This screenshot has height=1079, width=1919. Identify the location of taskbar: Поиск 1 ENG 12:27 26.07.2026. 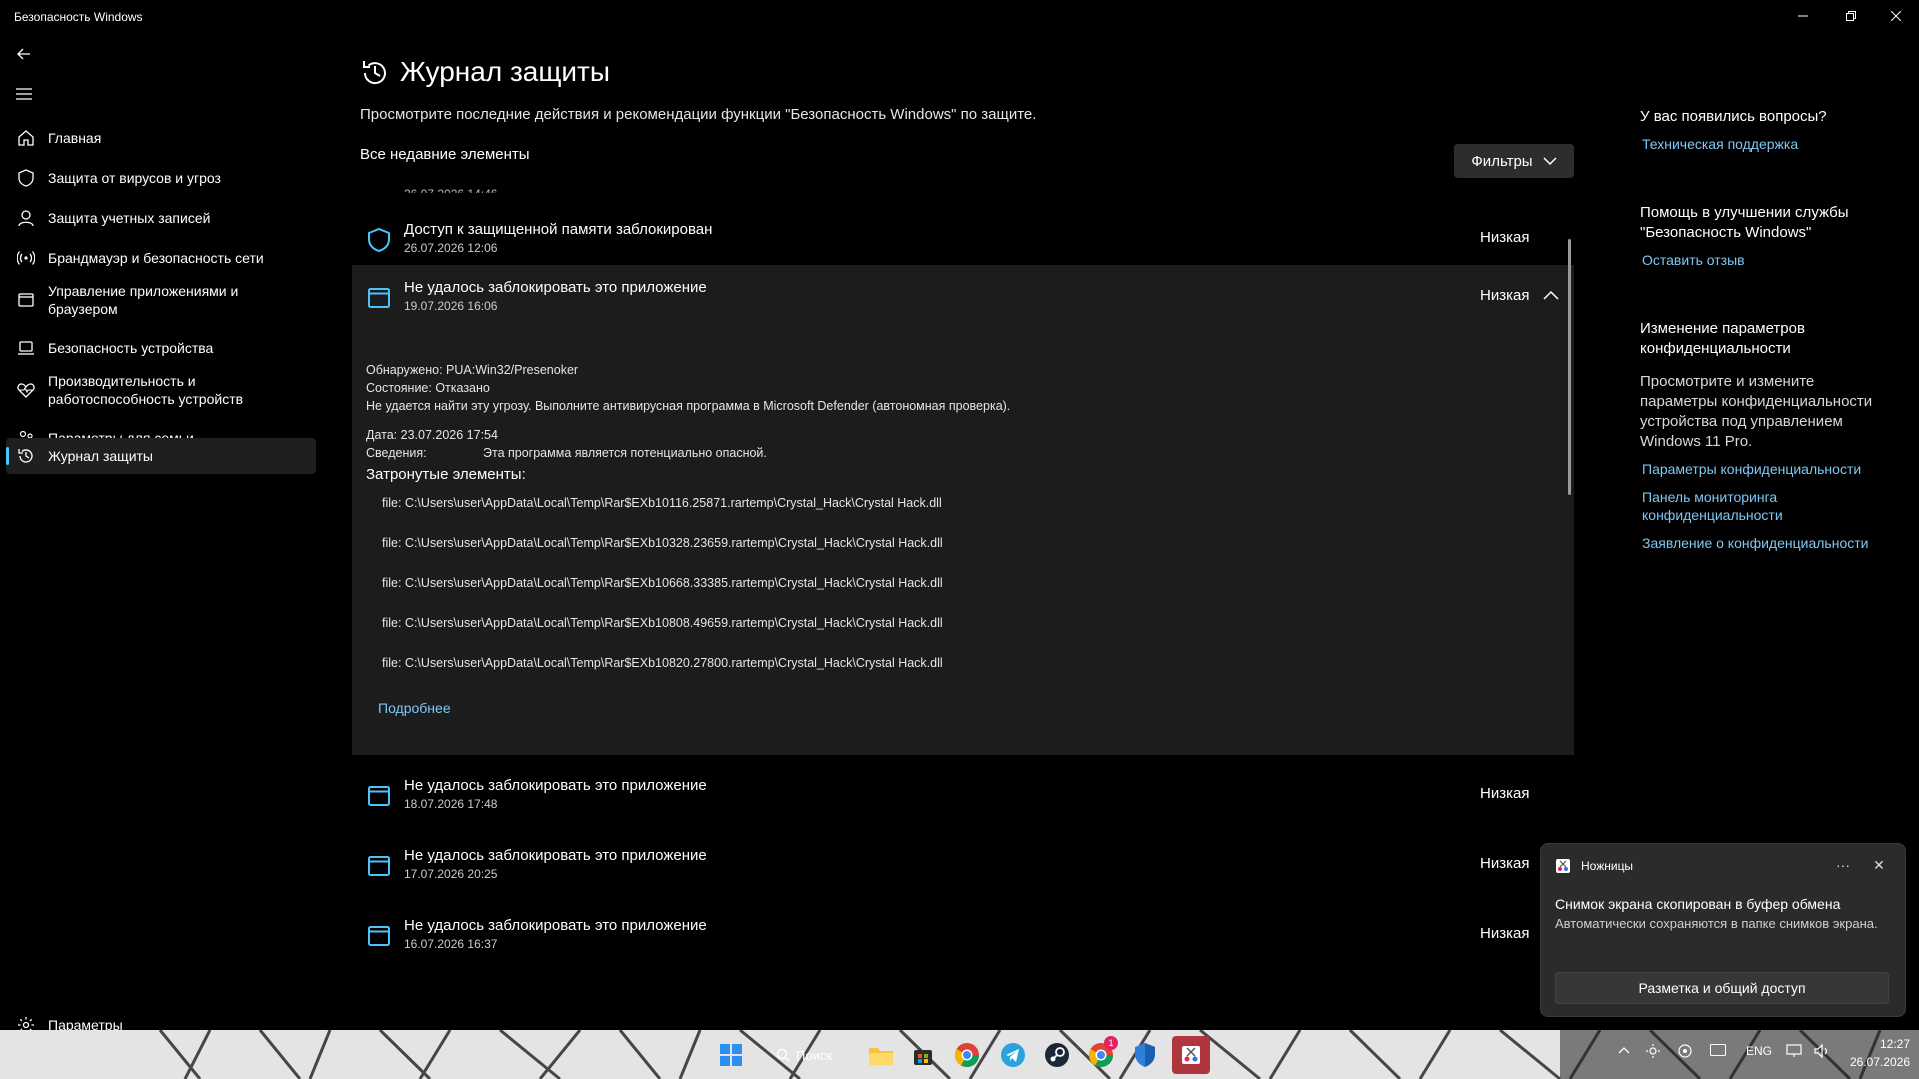
(959, 1054).